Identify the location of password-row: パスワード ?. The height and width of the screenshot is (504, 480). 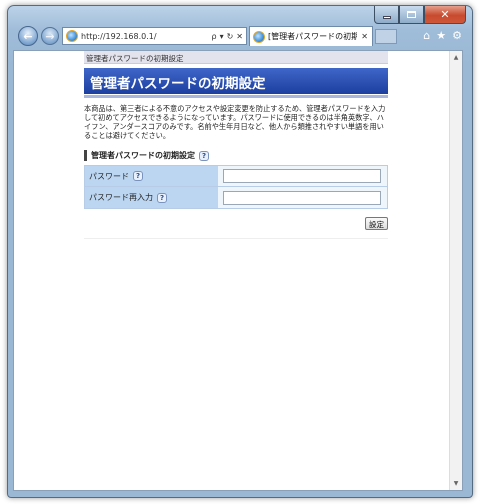
(236, 176).